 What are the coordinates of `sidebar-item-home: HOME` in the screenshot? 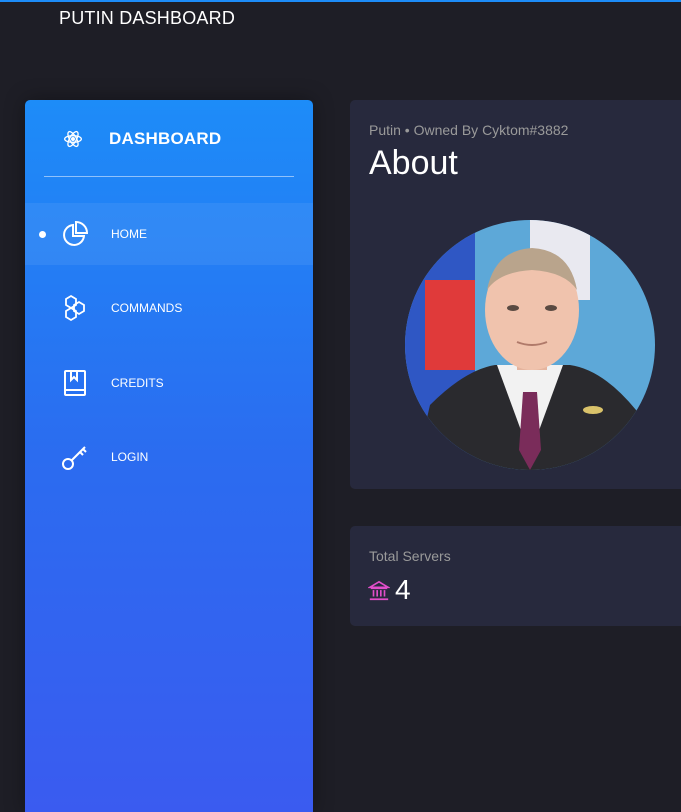 It's located at (169, 234).